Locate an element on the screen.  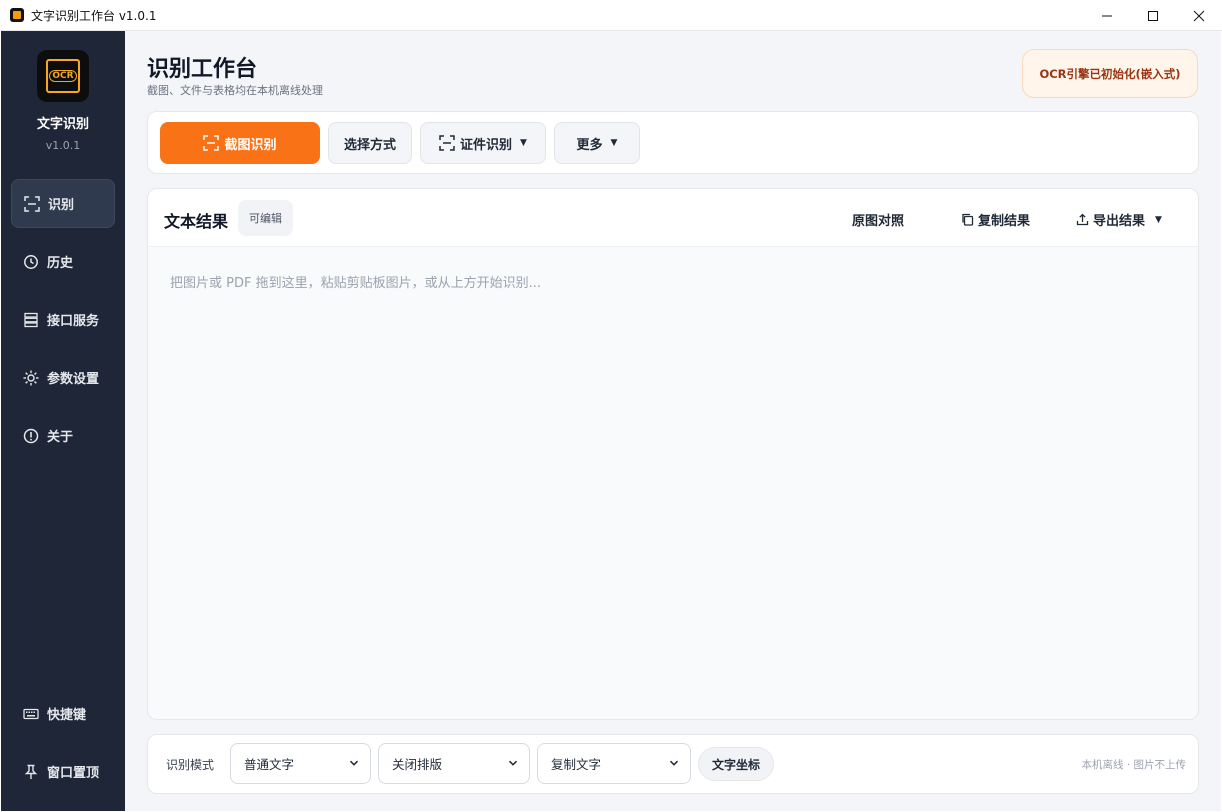
result-title: 文本结果 is located at coordinates (196, 221).